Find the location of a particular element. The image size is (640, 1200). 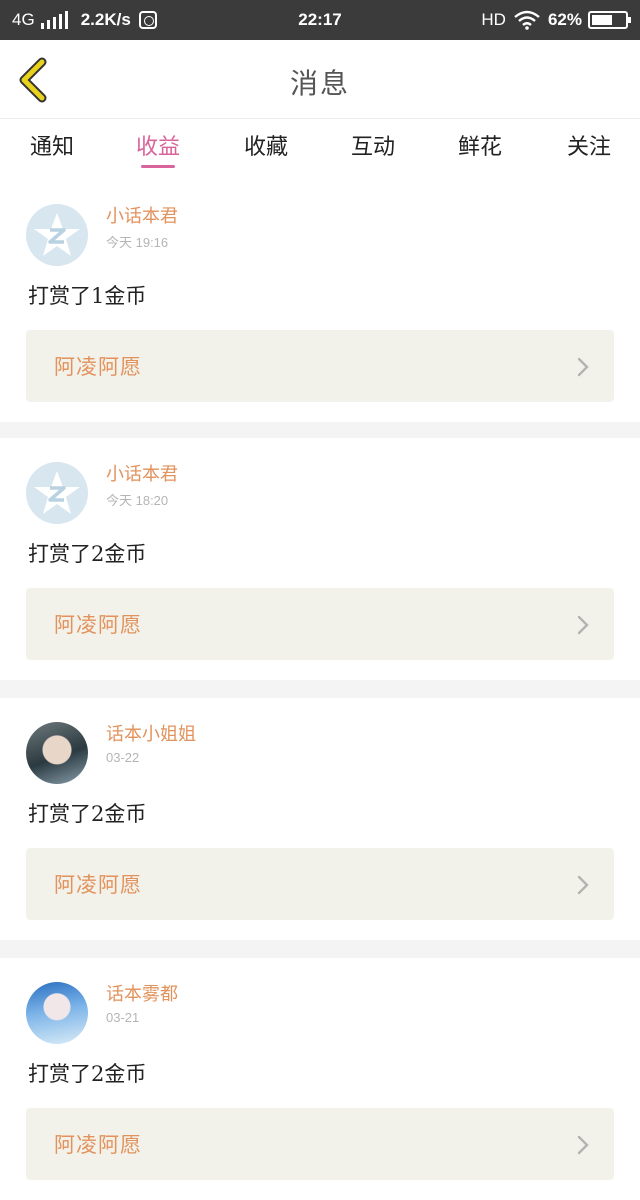

tab-following: 关注 is located at coordinates (589, 145).